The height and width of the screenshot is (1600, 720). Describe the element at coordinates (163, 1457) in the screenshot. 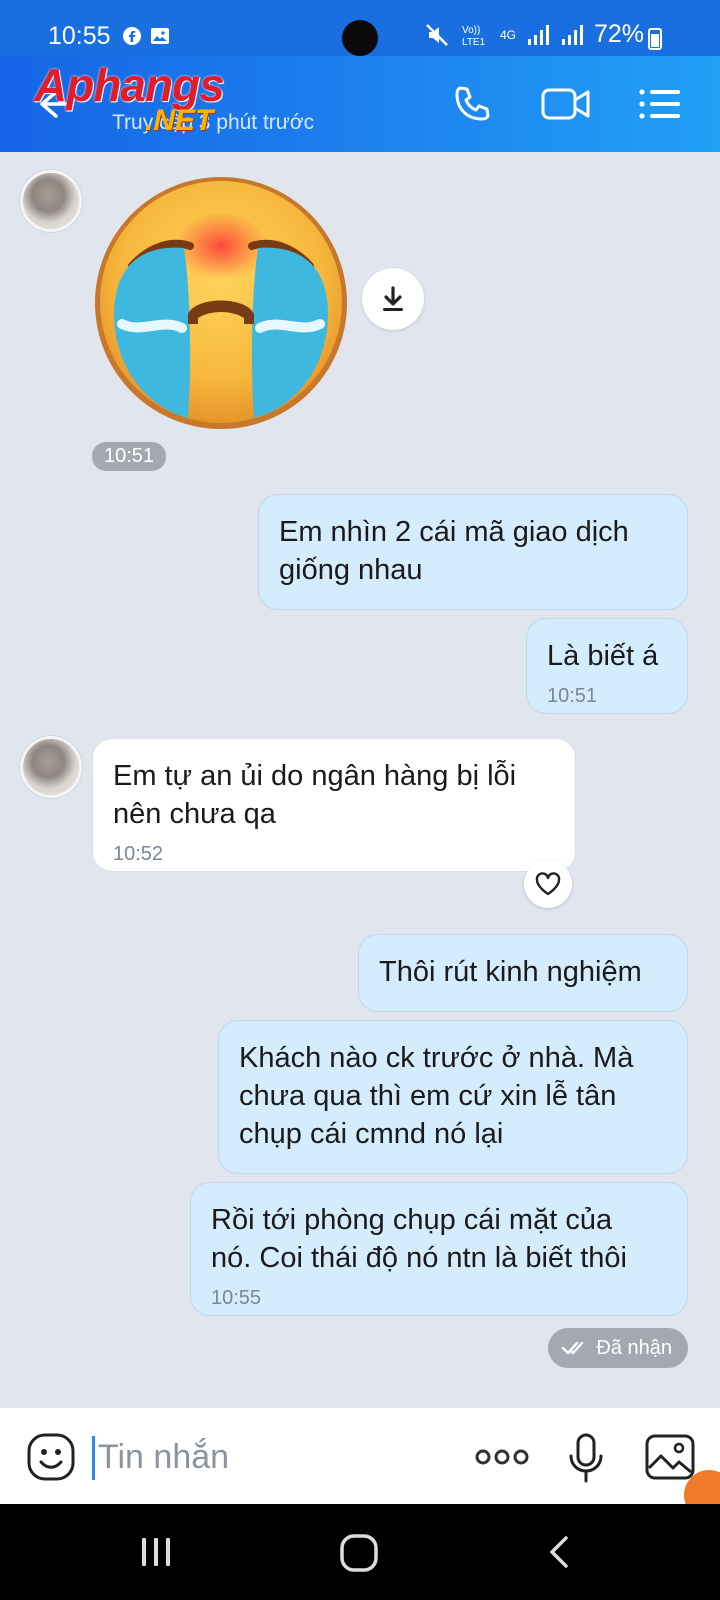

I see `message-input: Tin nhắn` at that location.